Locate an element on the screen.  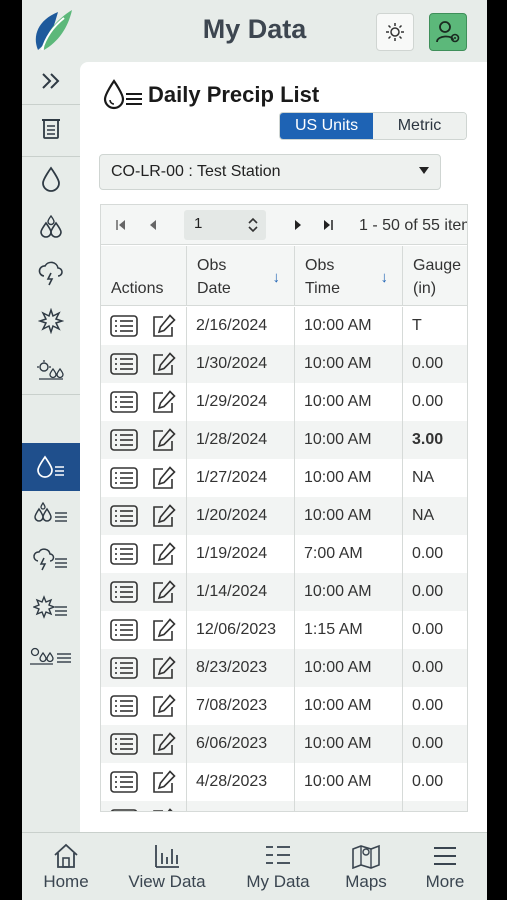
sidebar-expand is located at coordinates (51, 81).